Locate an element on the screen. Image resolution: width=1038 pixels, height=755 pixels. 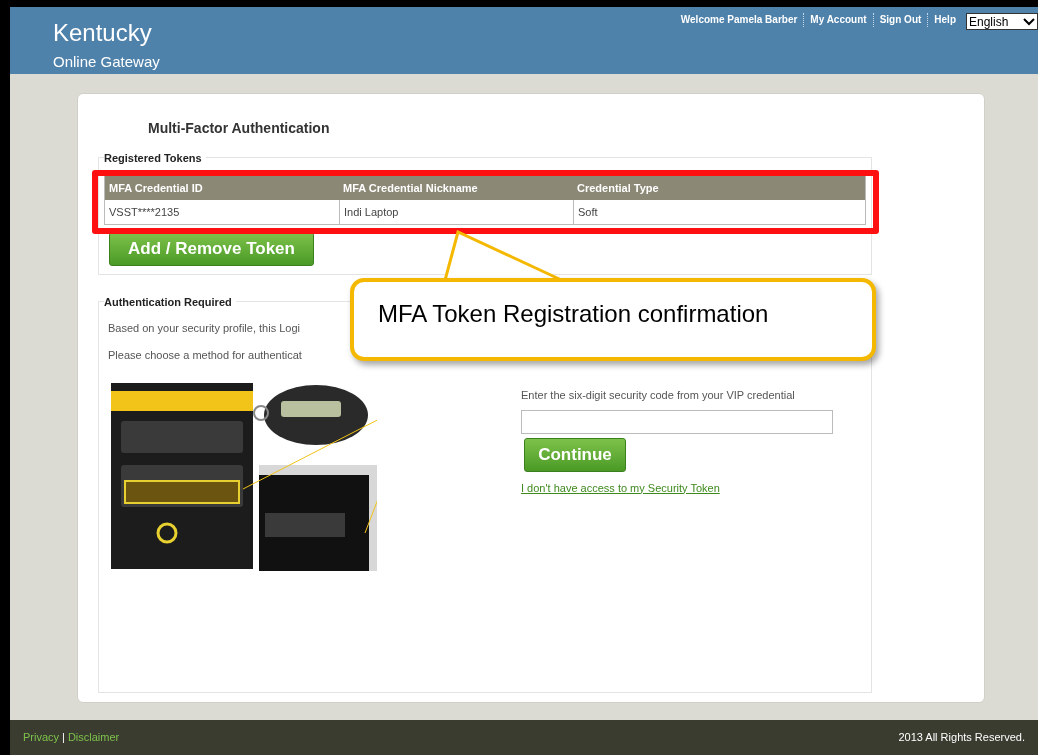
continue-button: Continue is located at coordinates (575, 454).